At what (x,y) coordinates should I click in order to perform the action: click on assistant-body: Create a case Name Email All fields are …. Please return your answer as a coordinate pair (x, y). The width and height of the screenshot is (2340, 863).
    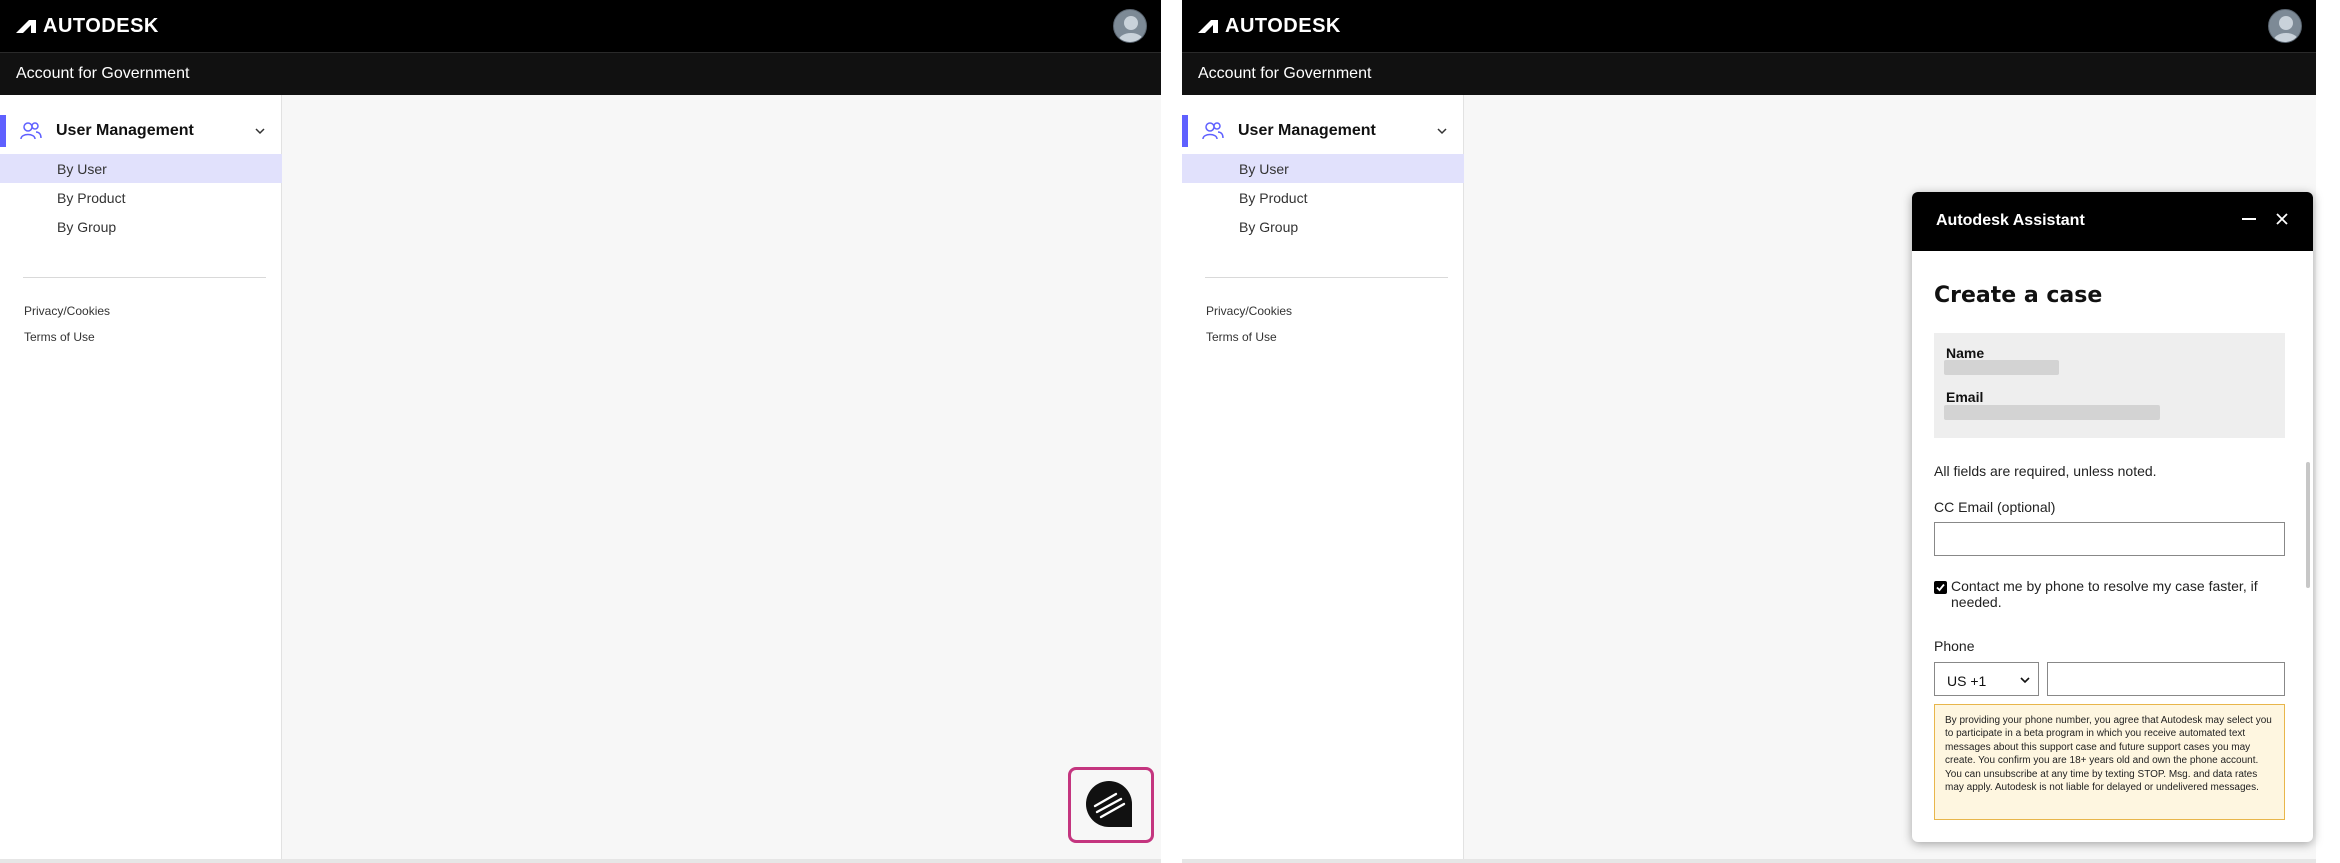
    Looking at the image, I should click on (2112, 546).